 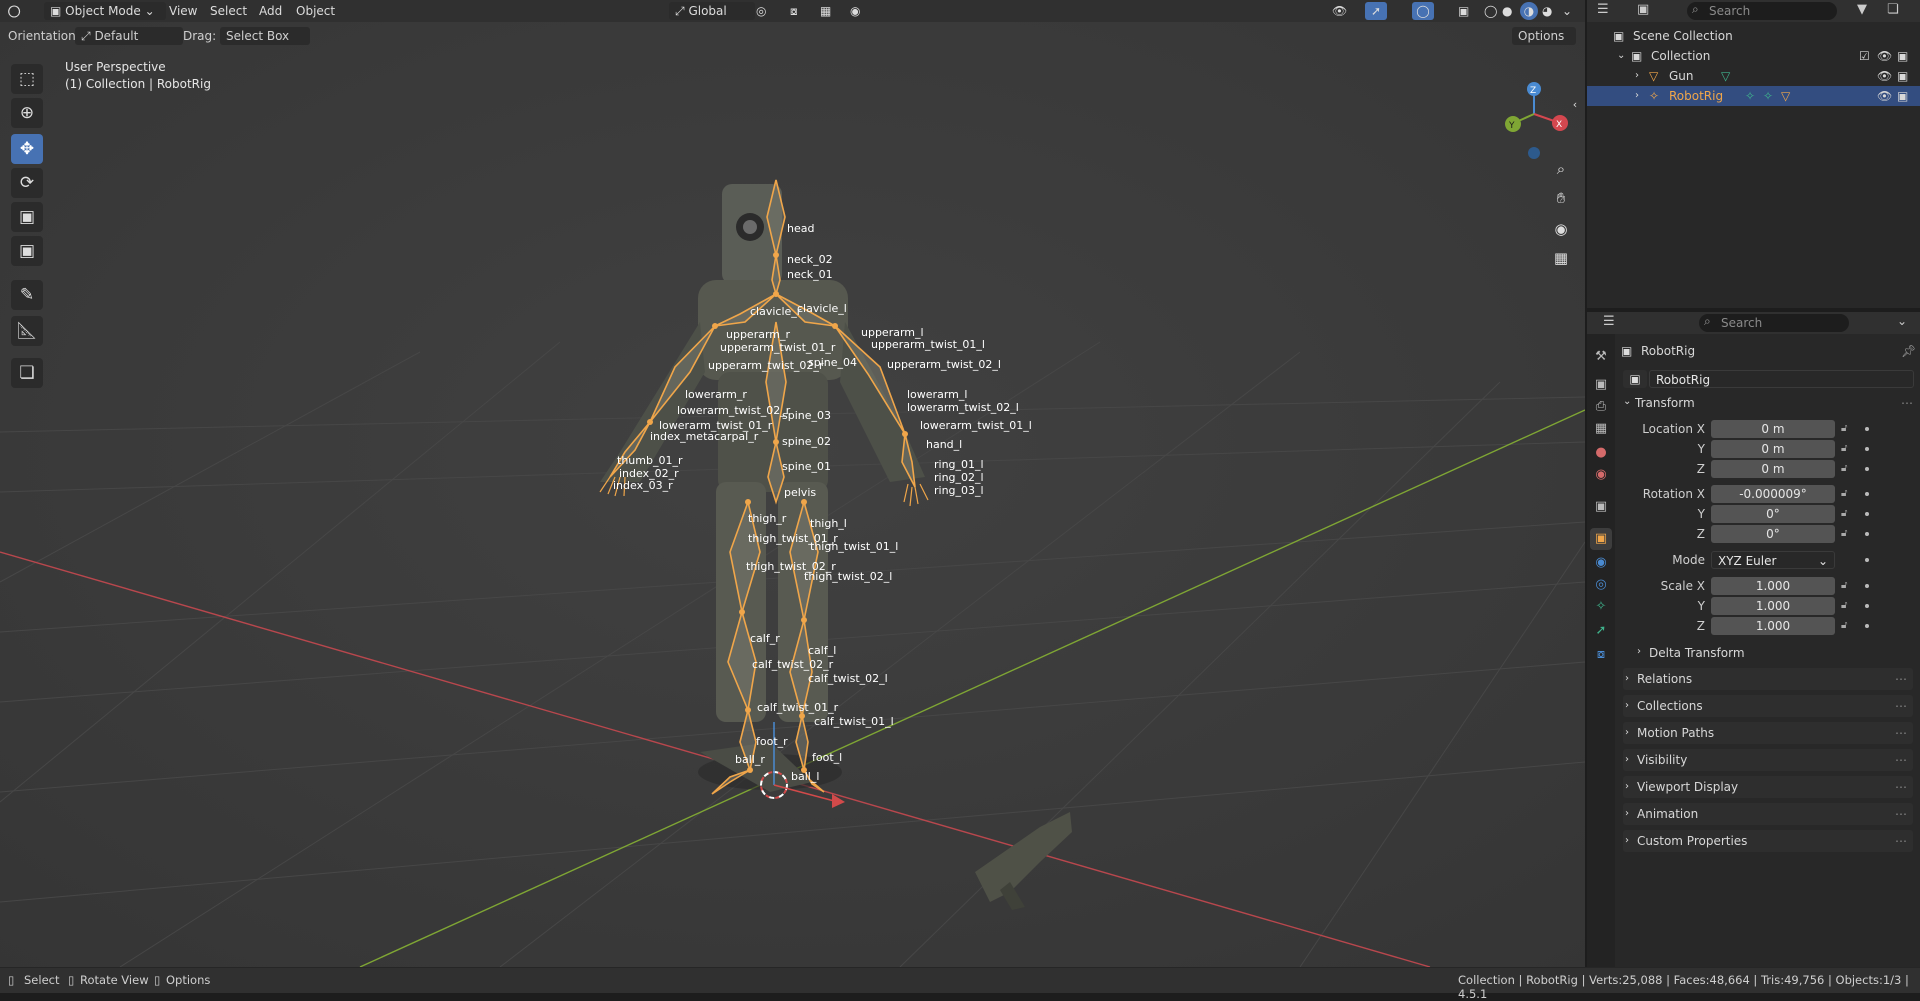 What do you see at coordinates (825, 11) in the screenshot?
I see `snap-target-icon: ▦` at bounding box center [825, 11].